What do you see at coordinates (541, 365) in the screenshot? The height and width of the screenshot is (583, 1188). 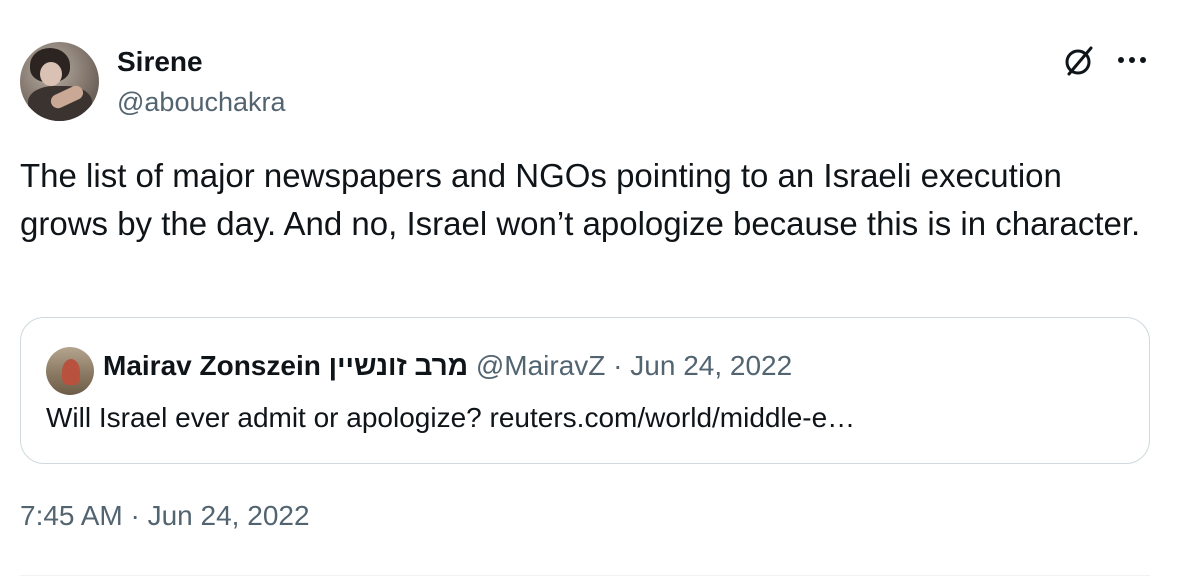 I see `quoted-author-handle: @MairavZ` at bounding box center [541, 365].